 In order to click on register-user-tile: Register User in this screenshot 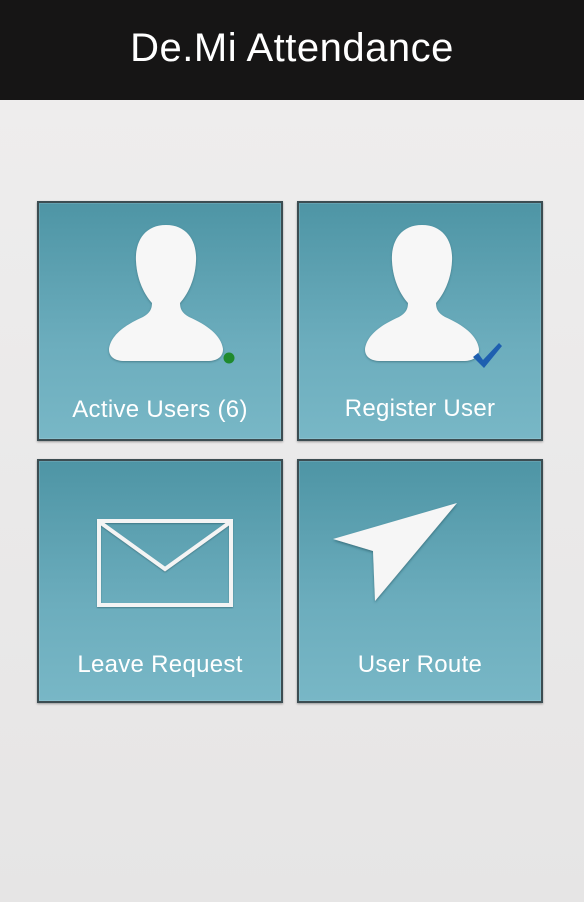, I will do `click(420, 321)`.